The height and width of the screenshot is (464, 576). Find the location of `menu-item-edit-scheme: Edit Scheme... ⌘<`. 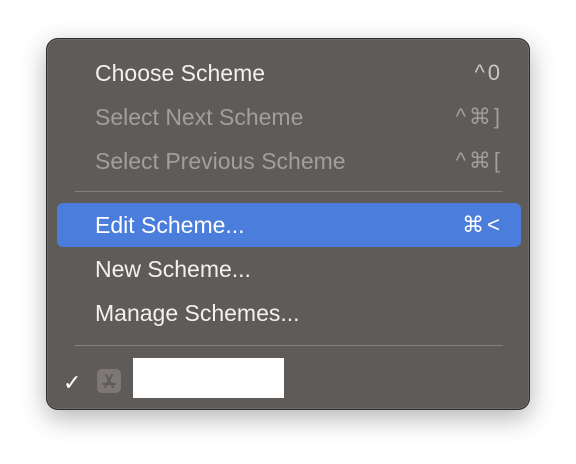

menu-item-edit-scheme: Edit Scheme... ⌘< is located at coordinates (289, 225).